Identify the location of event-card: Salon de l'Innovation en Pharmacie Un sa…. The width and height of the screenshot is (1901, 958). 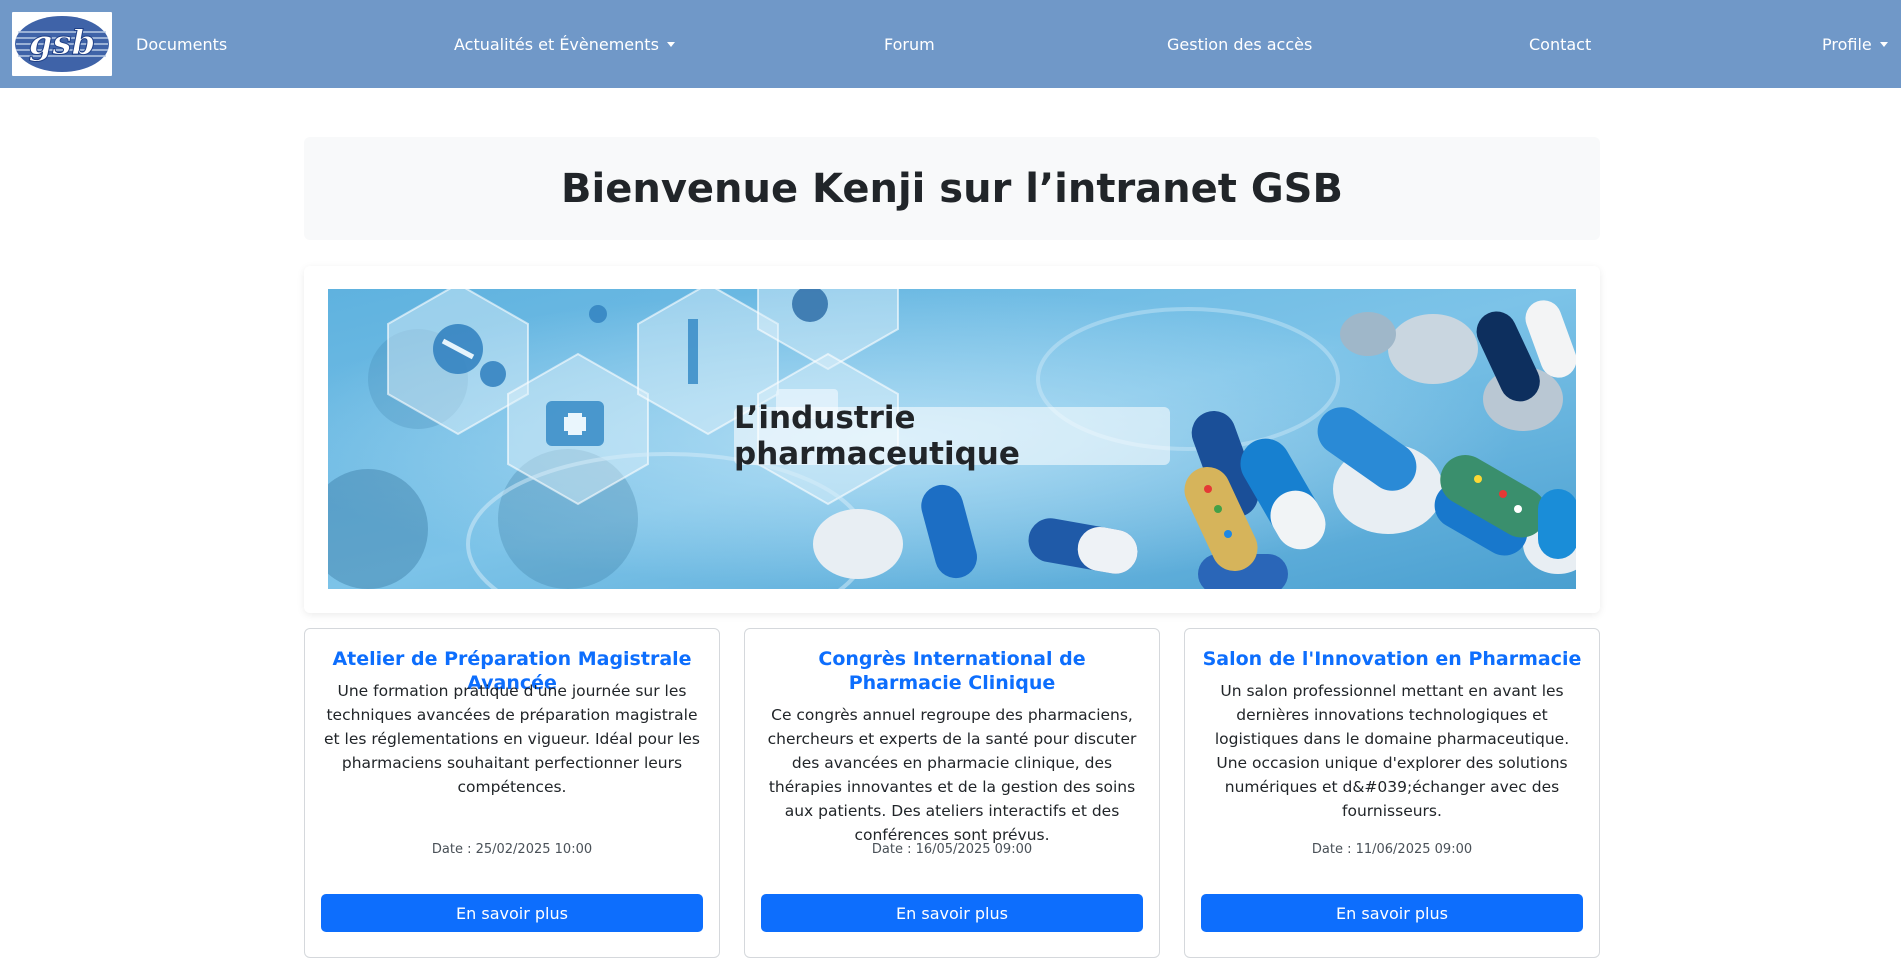
(1392, 793).